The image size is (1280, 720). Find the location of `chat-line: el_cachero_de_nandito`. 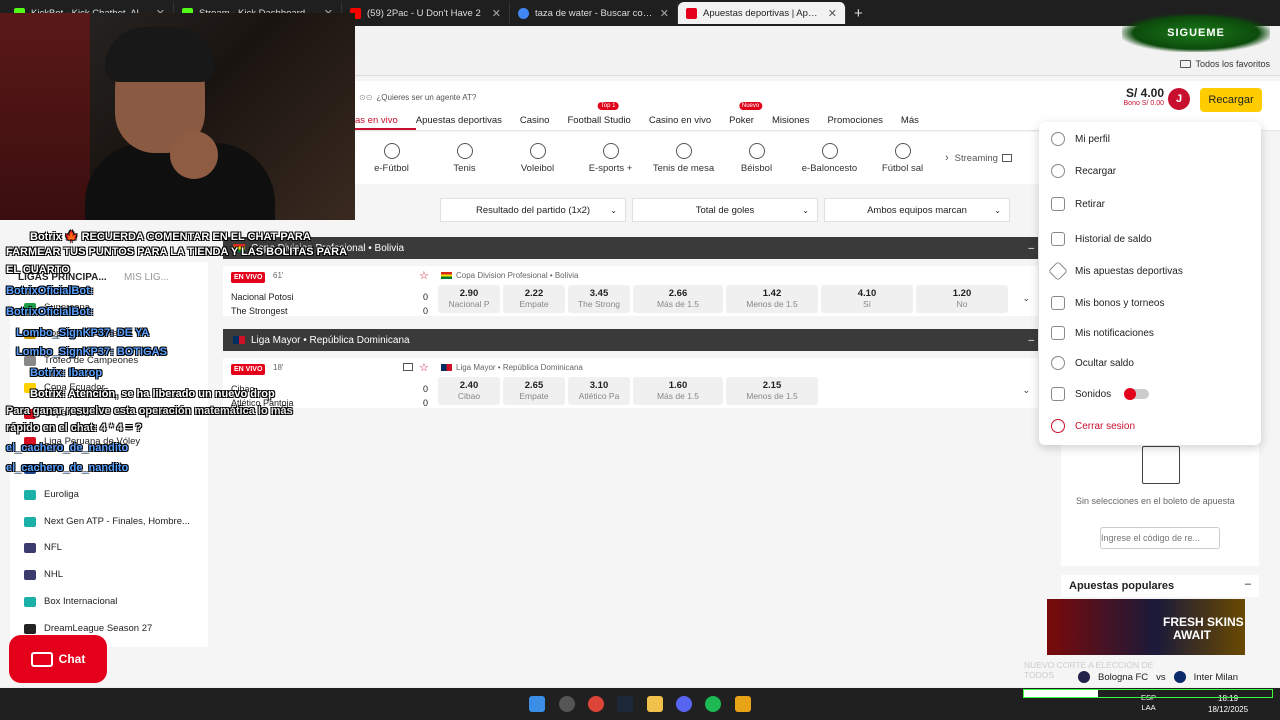

chat-line: el_cachero_de_nandito is located at coordinates (67, 468).